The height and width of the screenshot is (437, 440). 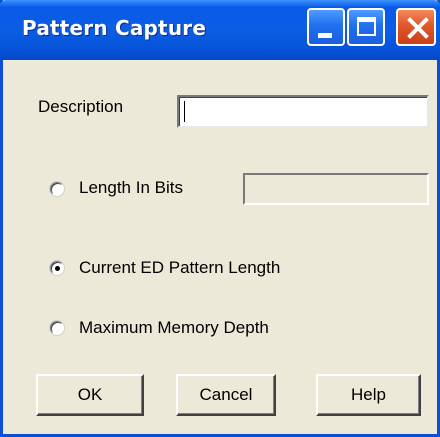 I want to click on description-label: Description, so click(x=81, y=106).